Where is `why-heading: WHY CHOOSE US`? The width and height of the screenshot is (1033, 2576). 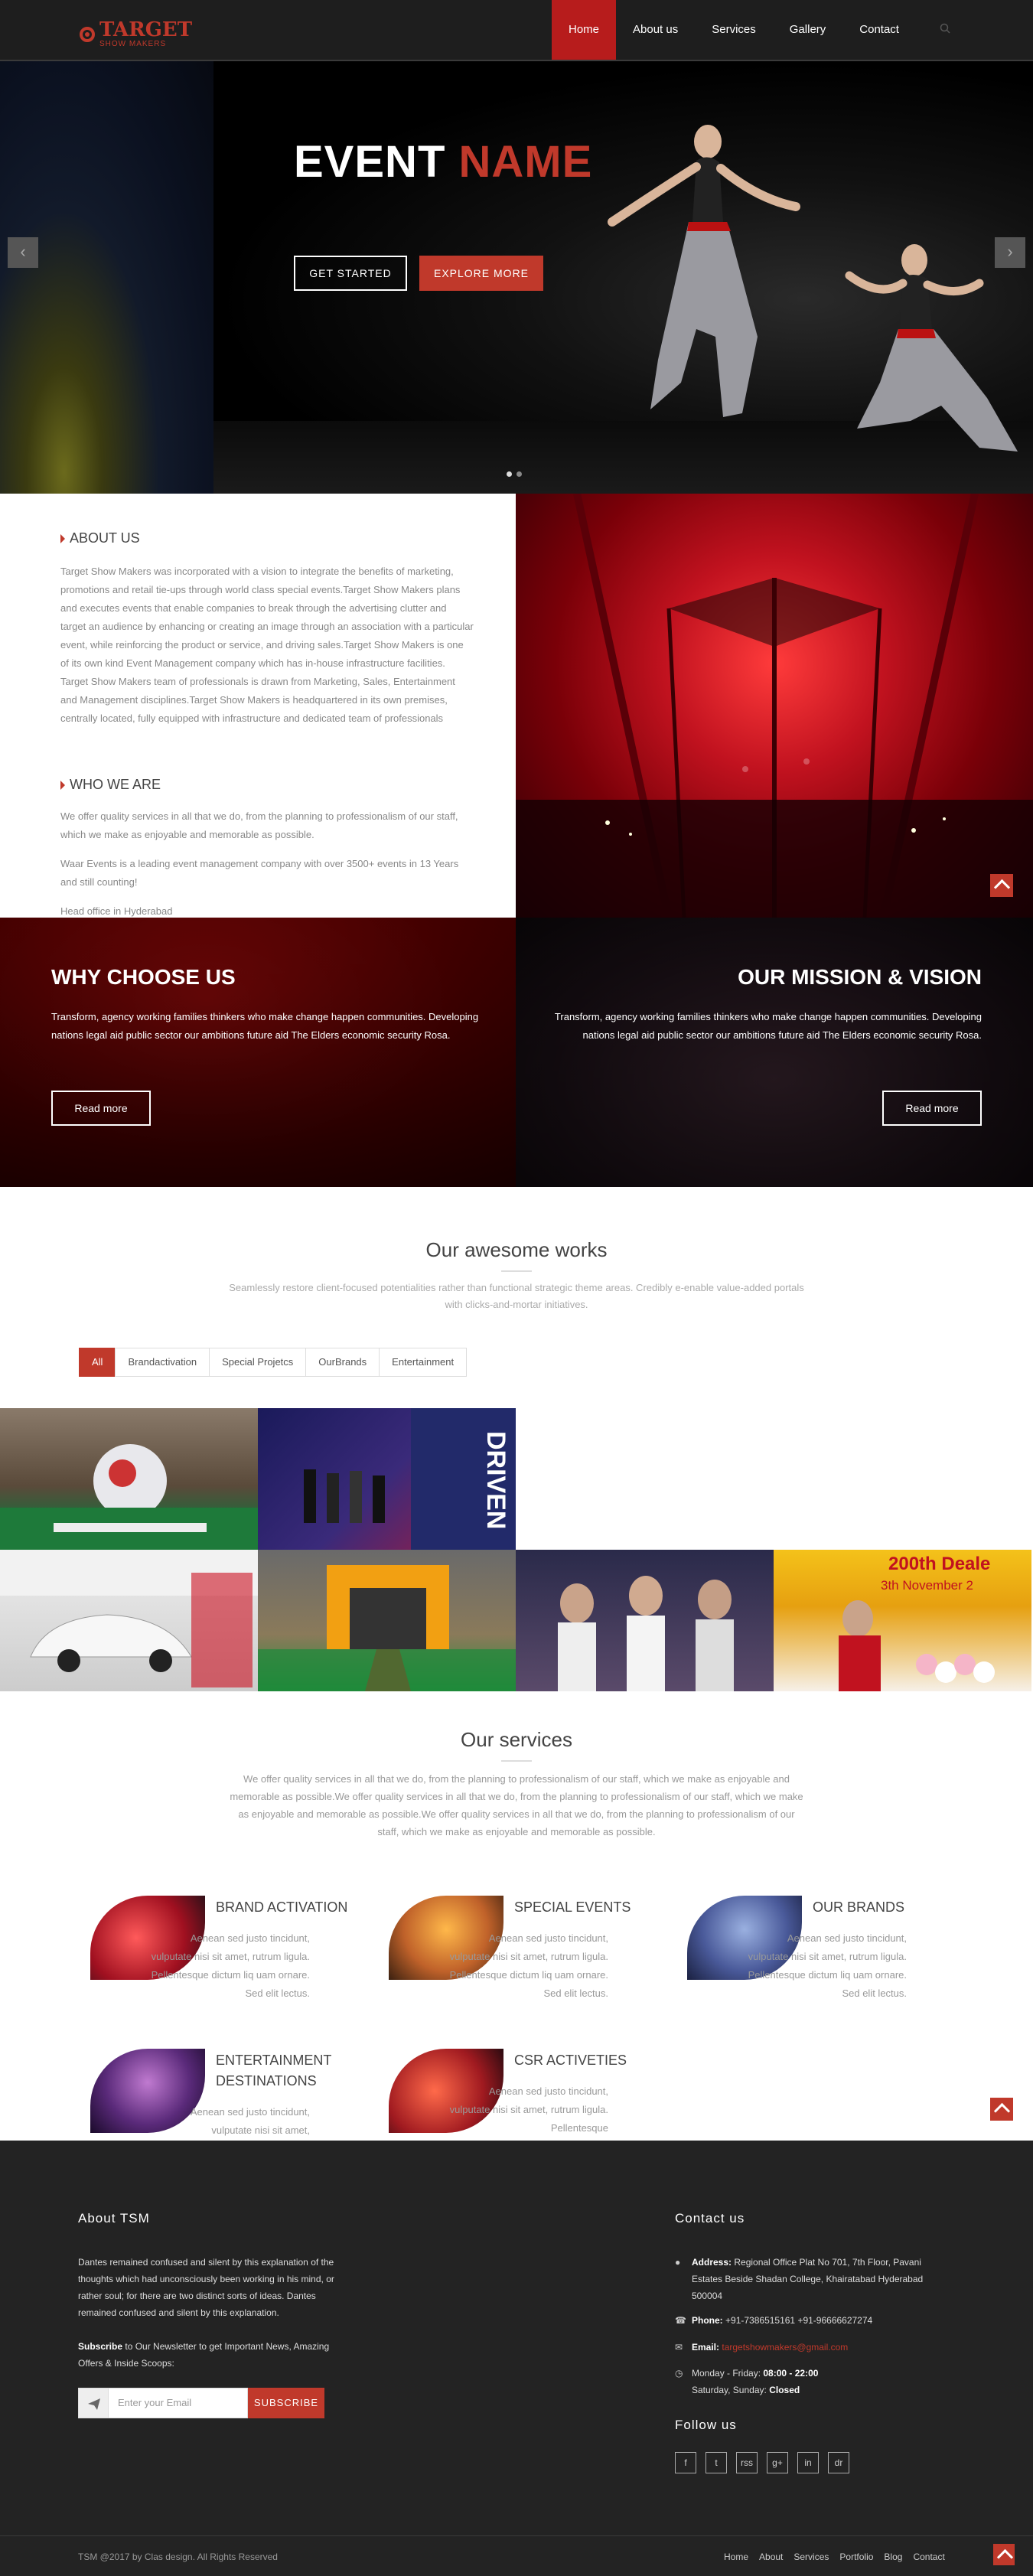 why-heading: WHY CHOOSE US is located at coordinates (143, 977).